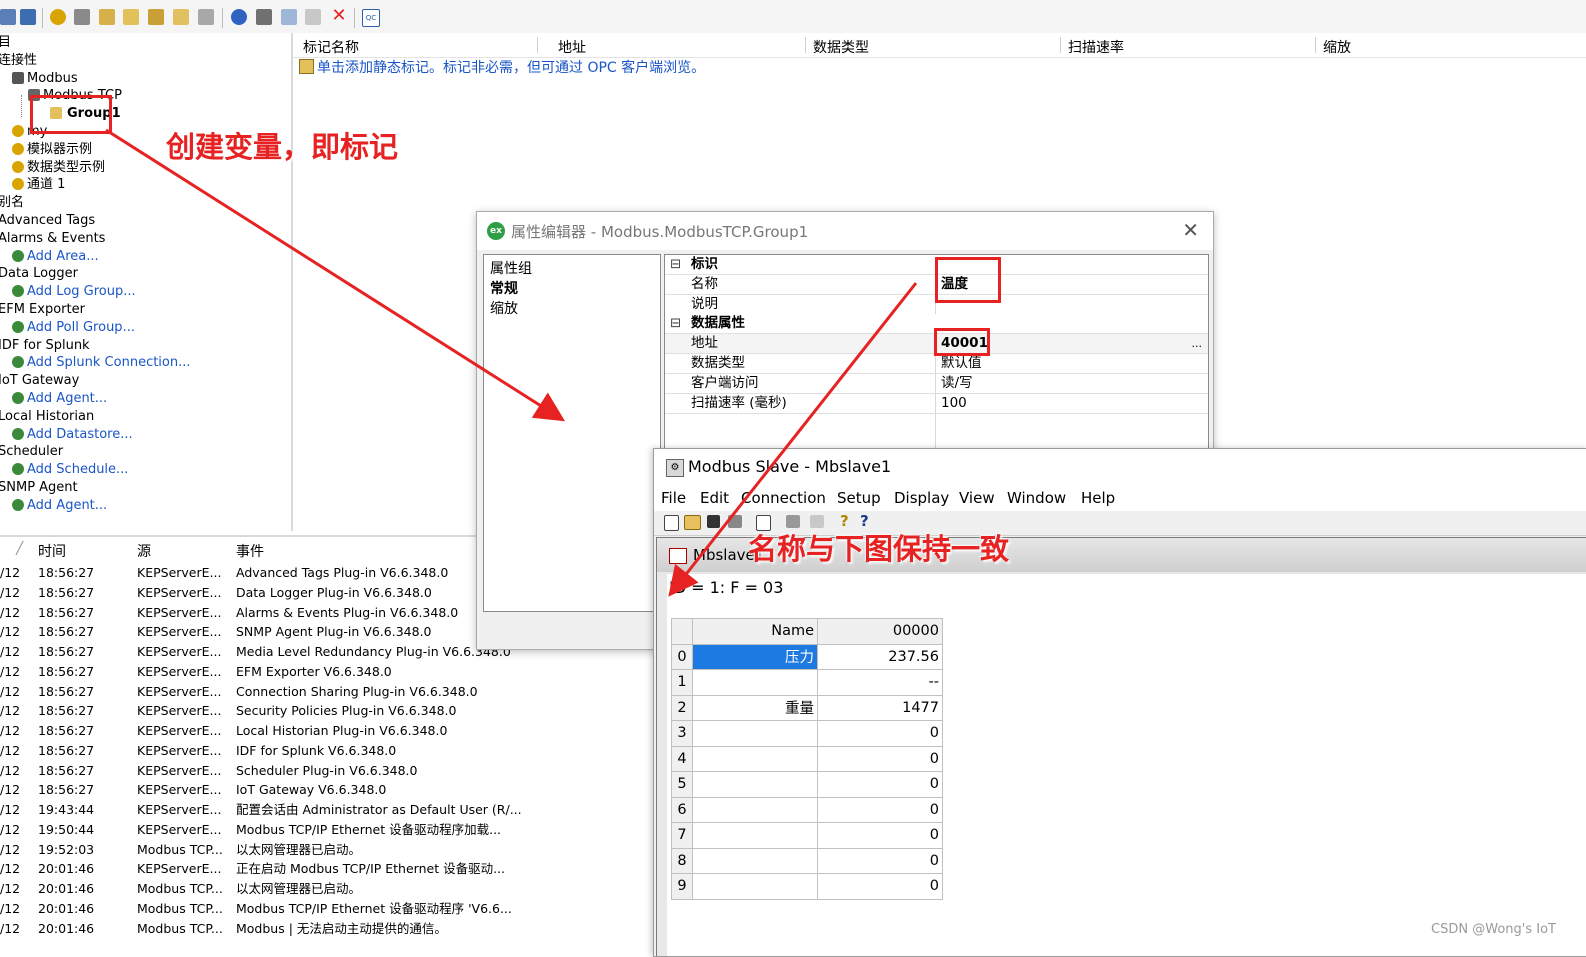  I want to click on tree-item: EFM Exporter, so click(42, 310).